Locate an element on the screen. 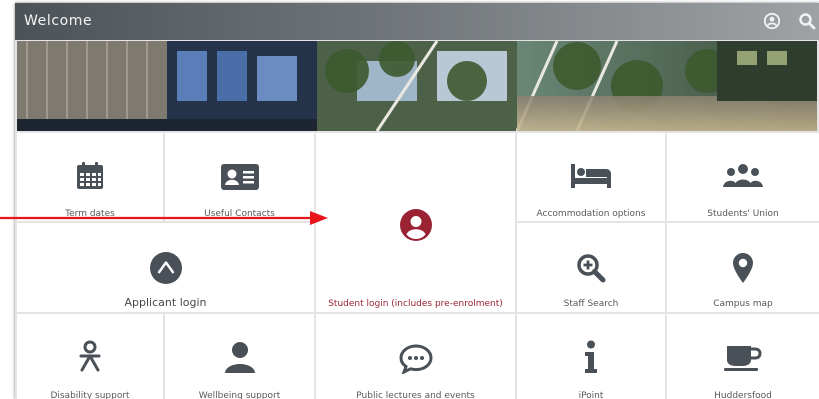  search-plus-icon is located at coordinates (591, 268).